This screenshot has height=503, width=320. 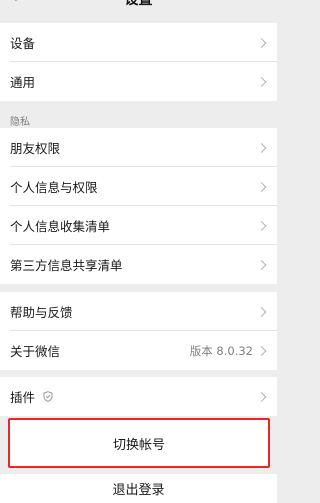 What do you see at coordinates (138, 225) in the screenshot?
I see `settings-item-personal-info-collection: 个人信息收集清单` at bounding box center [138, 225].